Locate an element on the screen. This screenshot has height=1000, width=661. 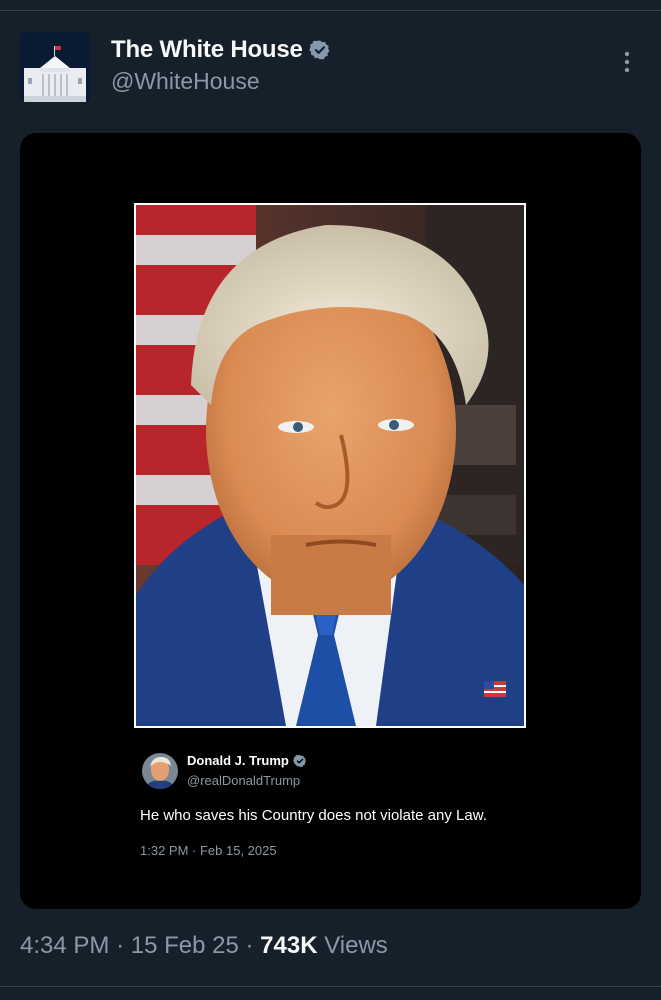
post-header: The White House @WhiteHouse is located at coordinates (330, 68).